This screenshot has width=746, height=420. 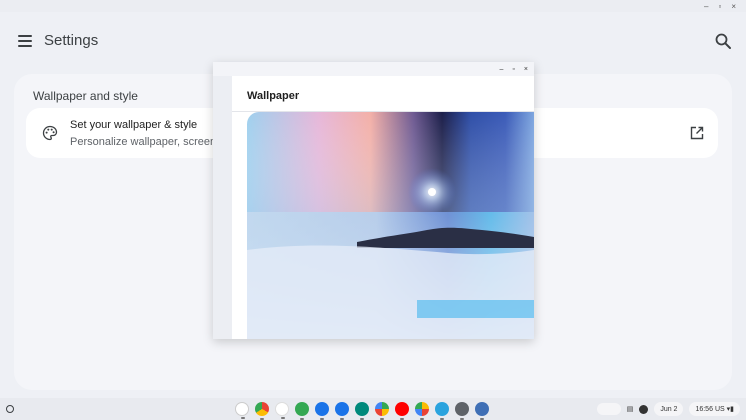 I want to click on time-pill: 16:56 US ▾ ▮, so click(x=714, y=409).